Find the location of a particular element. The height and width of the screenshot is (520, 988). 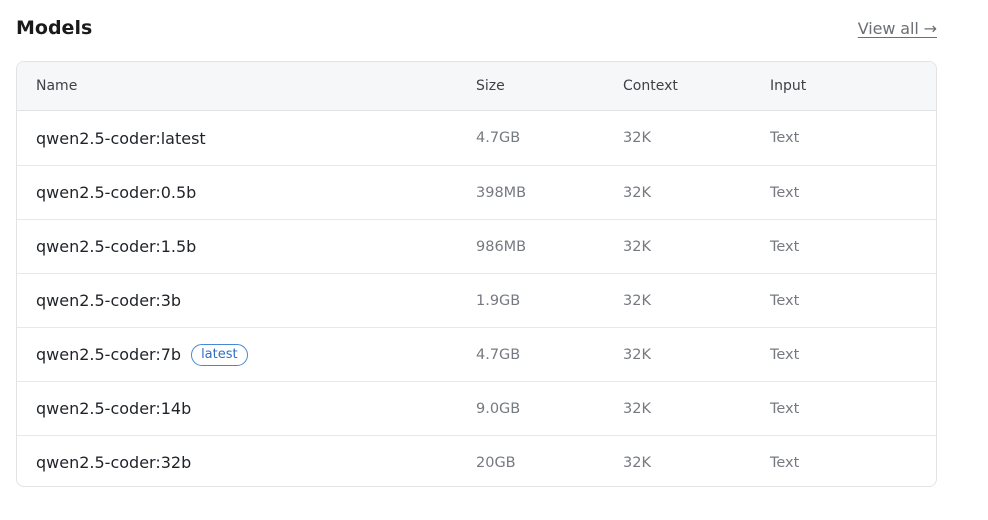

model-name: qwen2.5-coder:latest is located at coordinates (121, 138).